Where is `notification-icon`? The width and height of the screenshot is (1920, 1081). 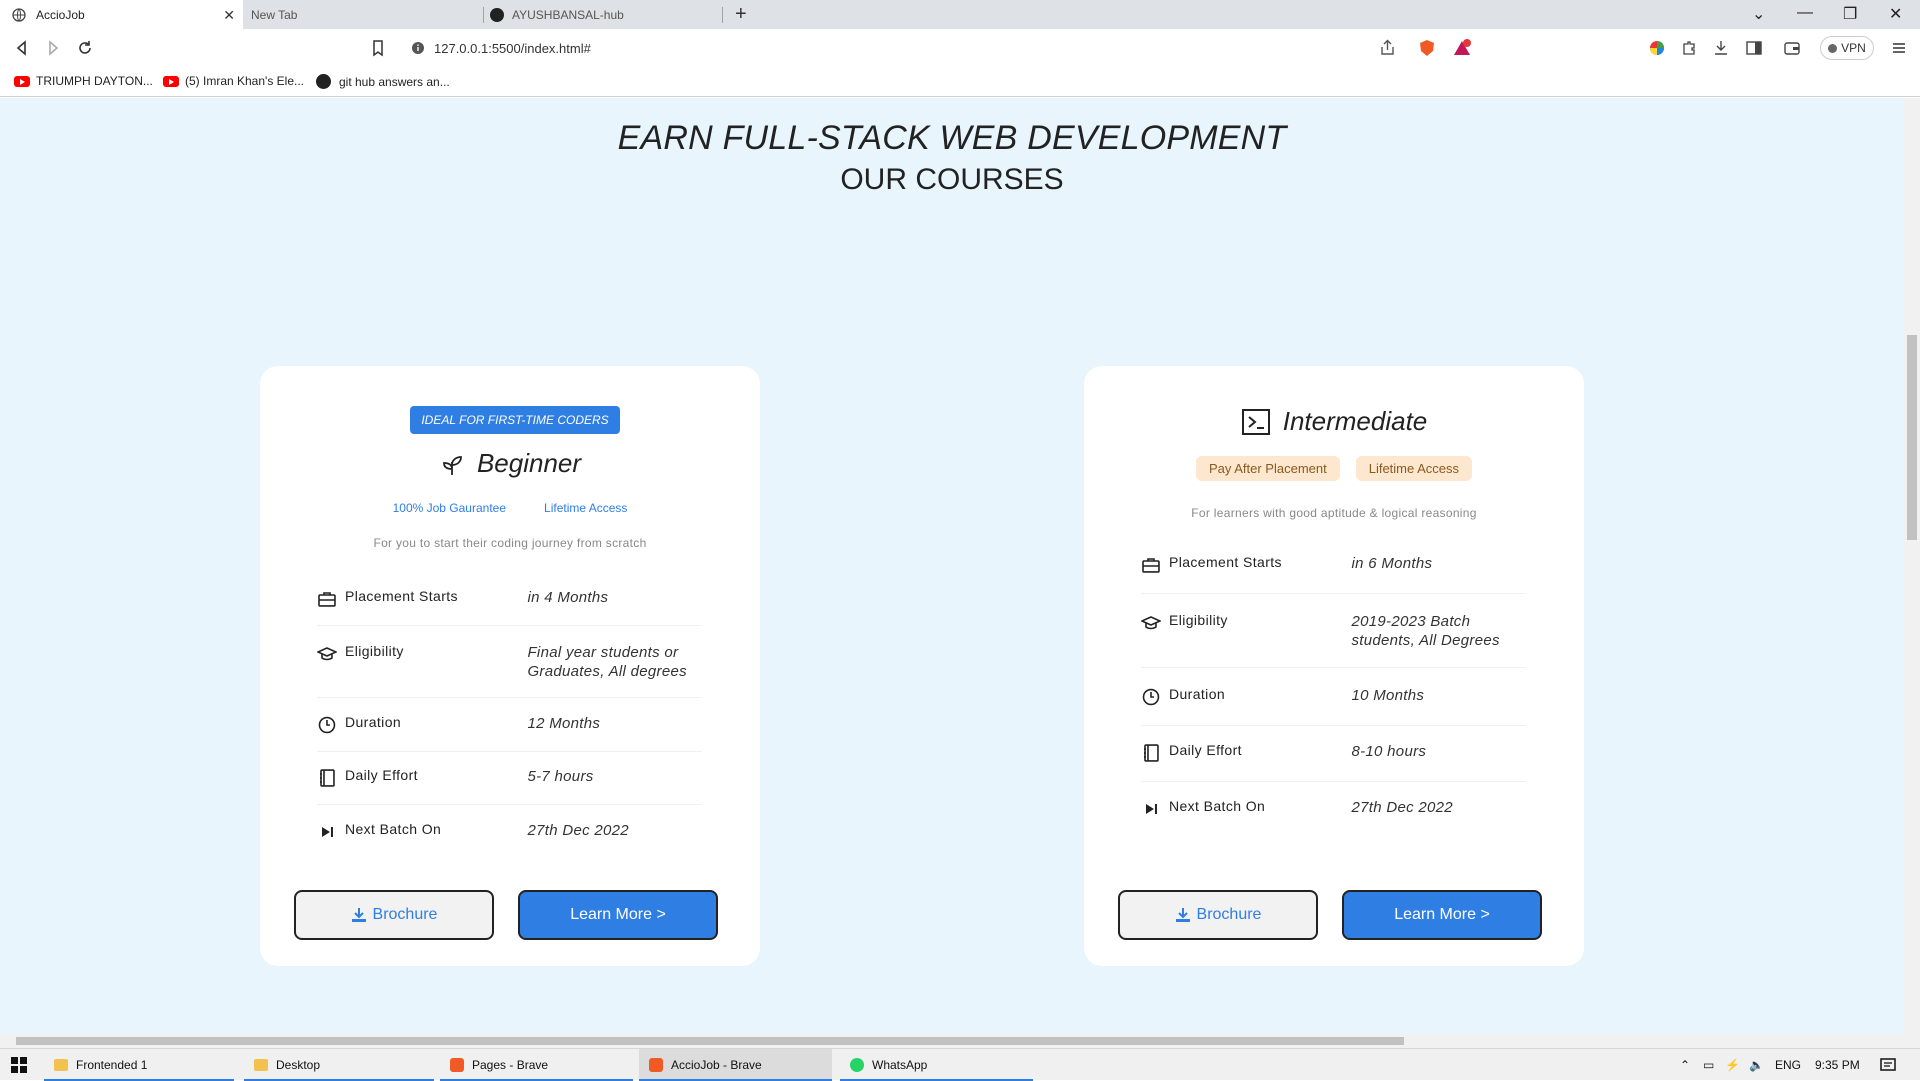
notification-icon is located at coordinates (1888, 1065).